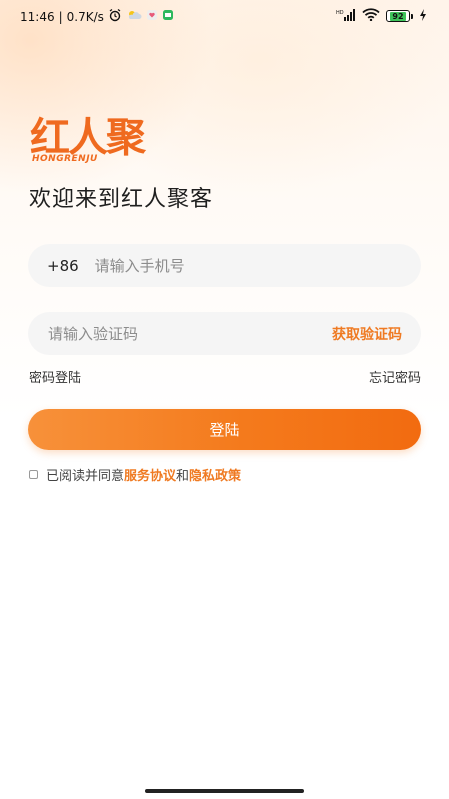  What do you see at coordinates (65, 159) in the screenshot?
I see `logo-english: HONGRENJU` at bounding box center [65, 159].